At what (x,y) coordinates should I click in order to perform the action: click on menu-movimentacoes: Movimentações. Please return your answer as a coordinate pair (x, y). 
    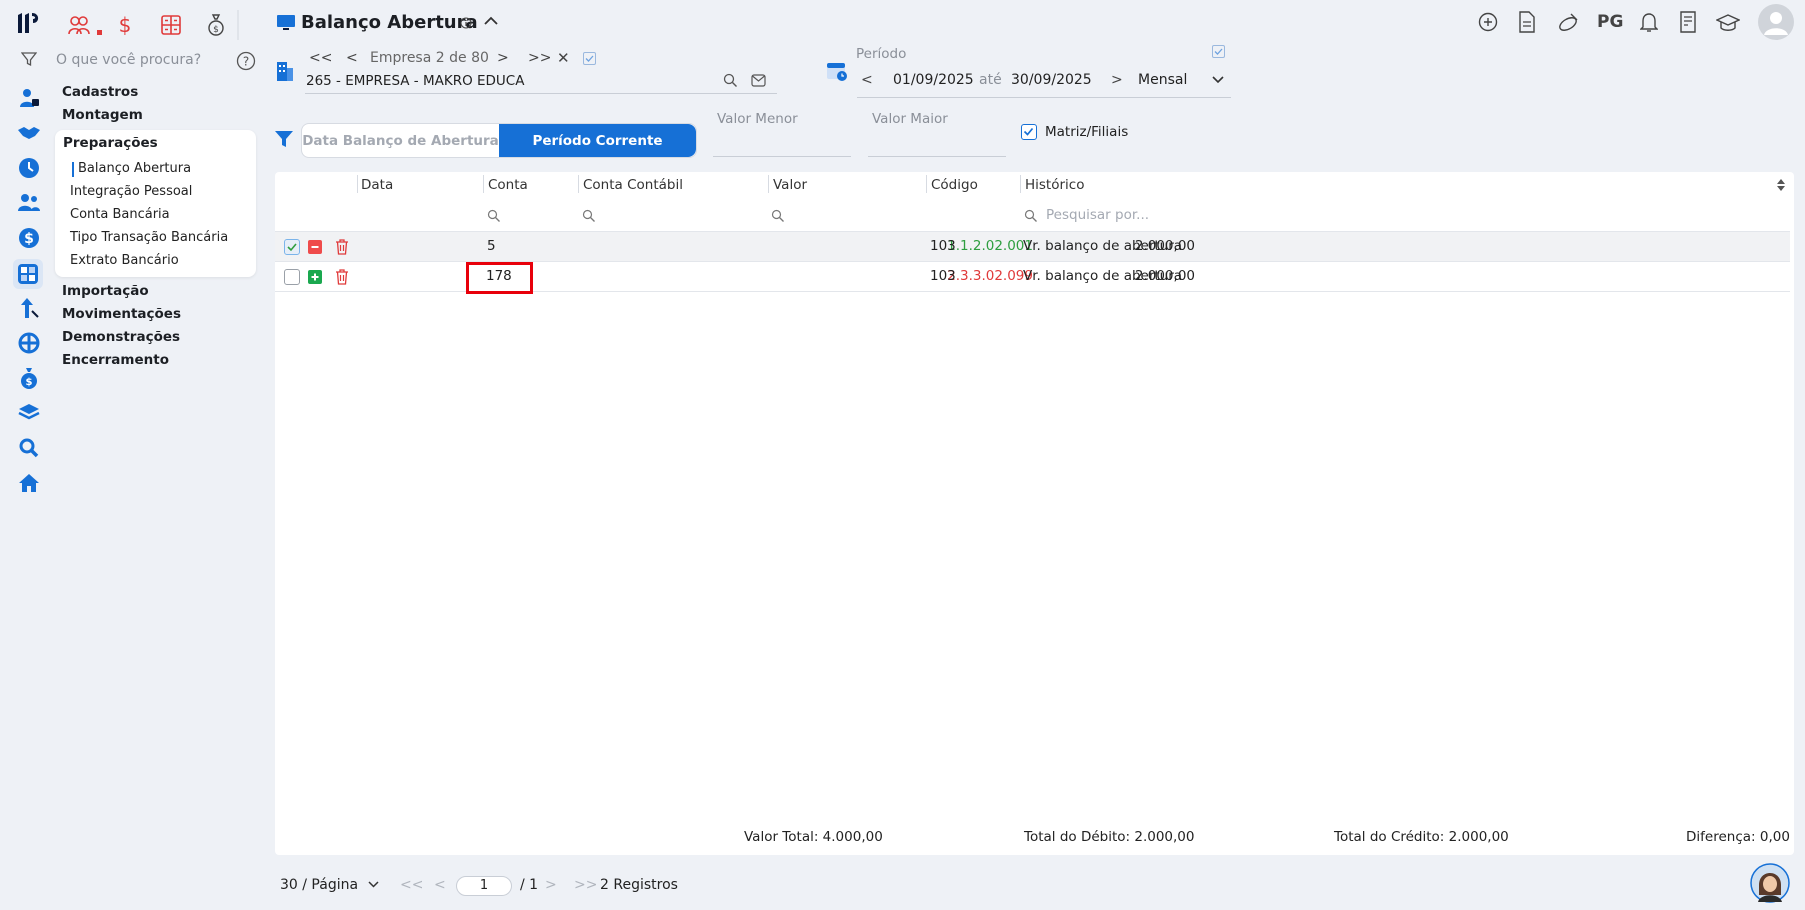
    Looking at the image, I should click on (121, 314).